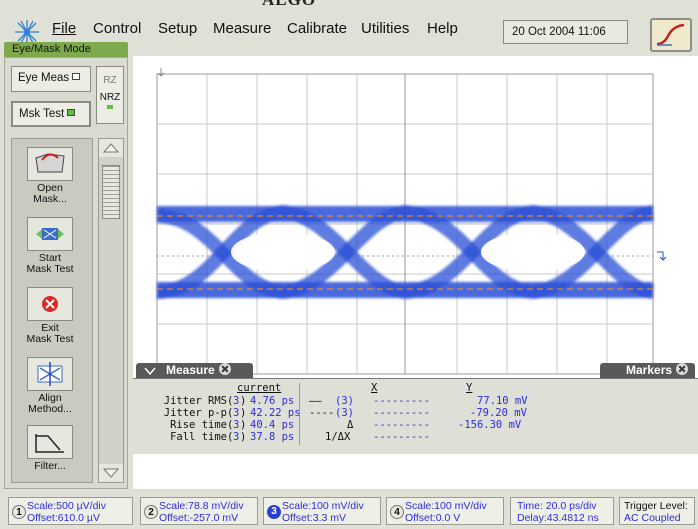 The height and width of the screenshot is (529, 698). What do you see at coordinates (349, 4) in the screenshot?
I see `title-strip: ALGO` at bounding box center [349, 4].